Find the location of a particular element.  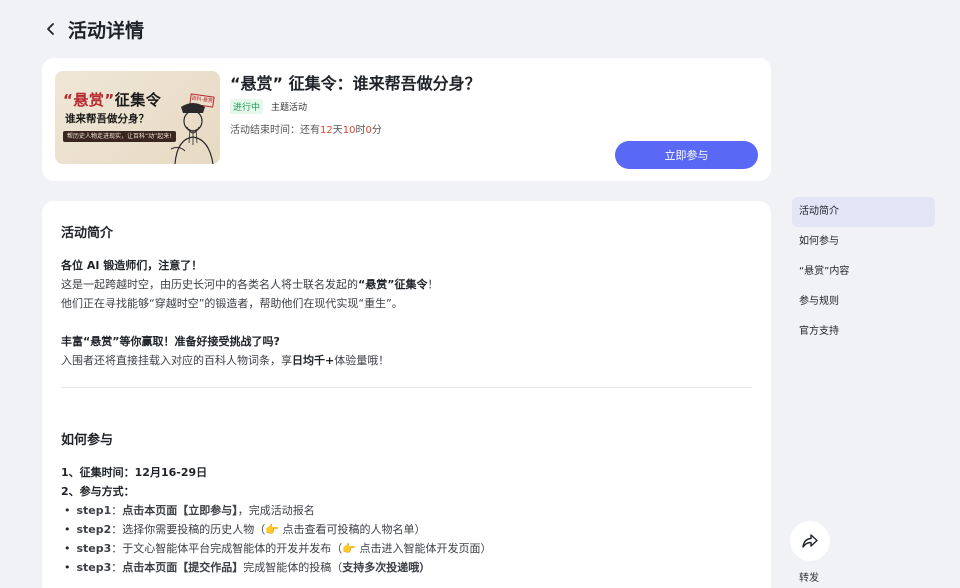

section-divider is located at coordinates (406, 387).